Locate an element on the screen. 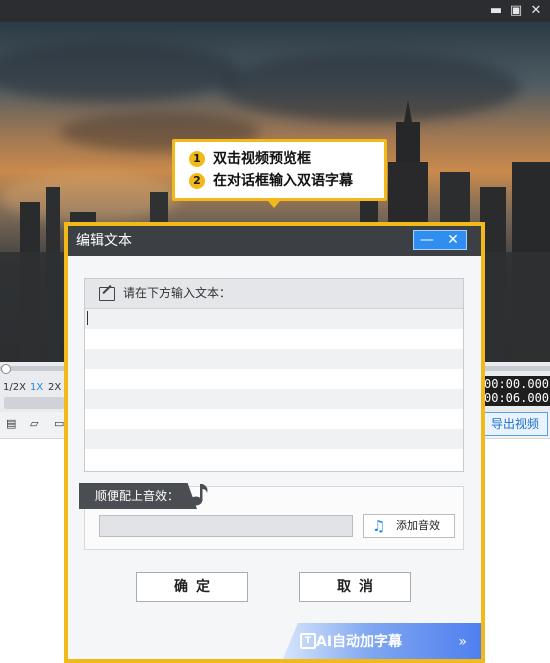 The image size is (550, 663). close-button: ✕ is located at coordinates (536, 11).